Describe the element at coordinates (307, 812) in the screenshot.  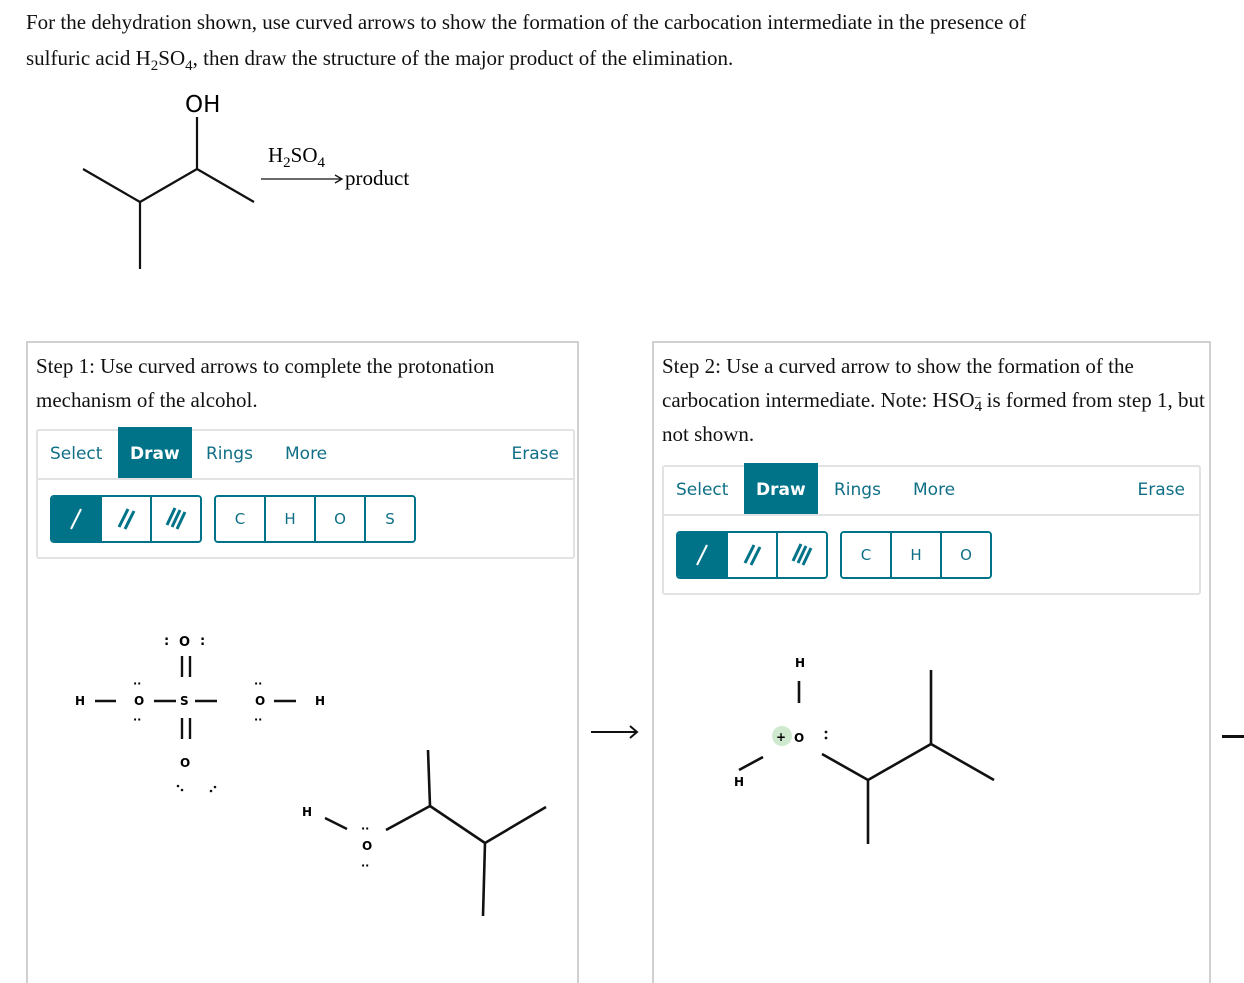
I see `atom-h: H` at that location.